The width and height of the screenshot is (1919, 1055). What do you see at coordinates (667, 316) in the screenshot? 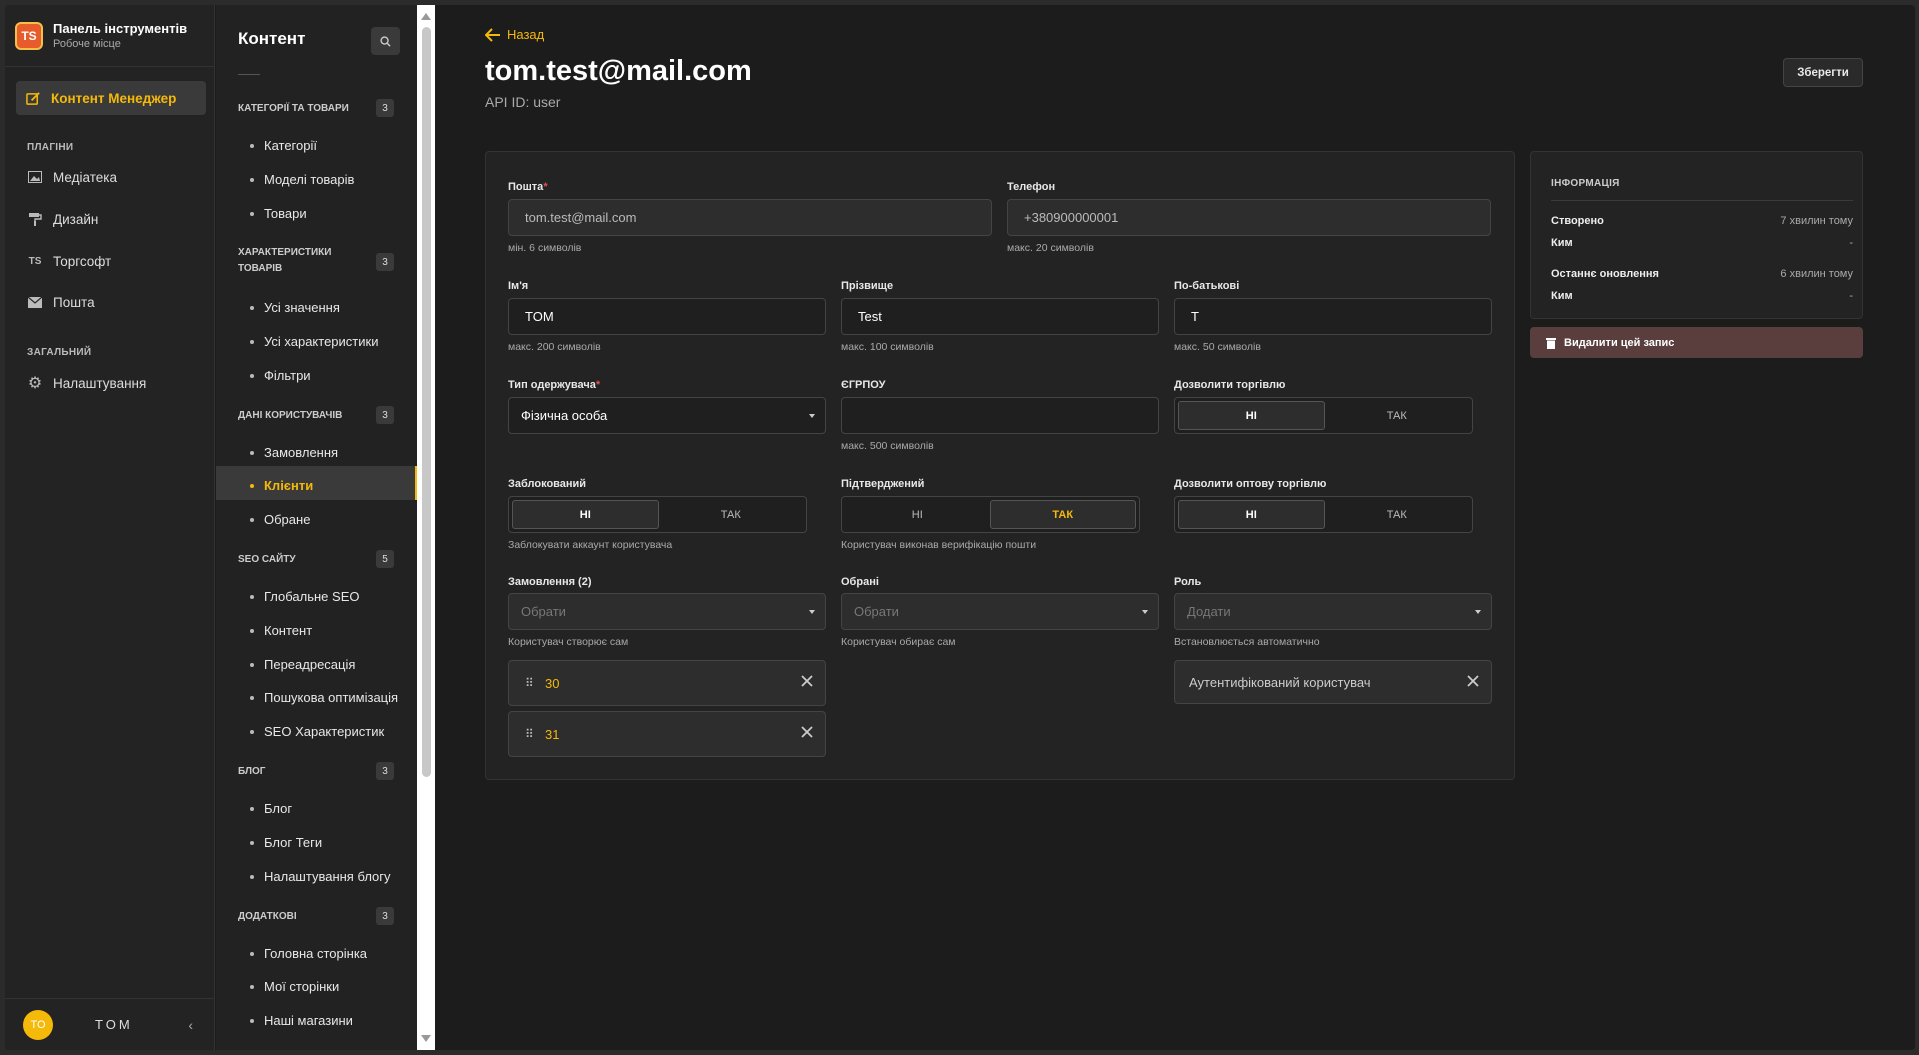
I see `first-name-field: TOM` at bounding box center [667, 316].